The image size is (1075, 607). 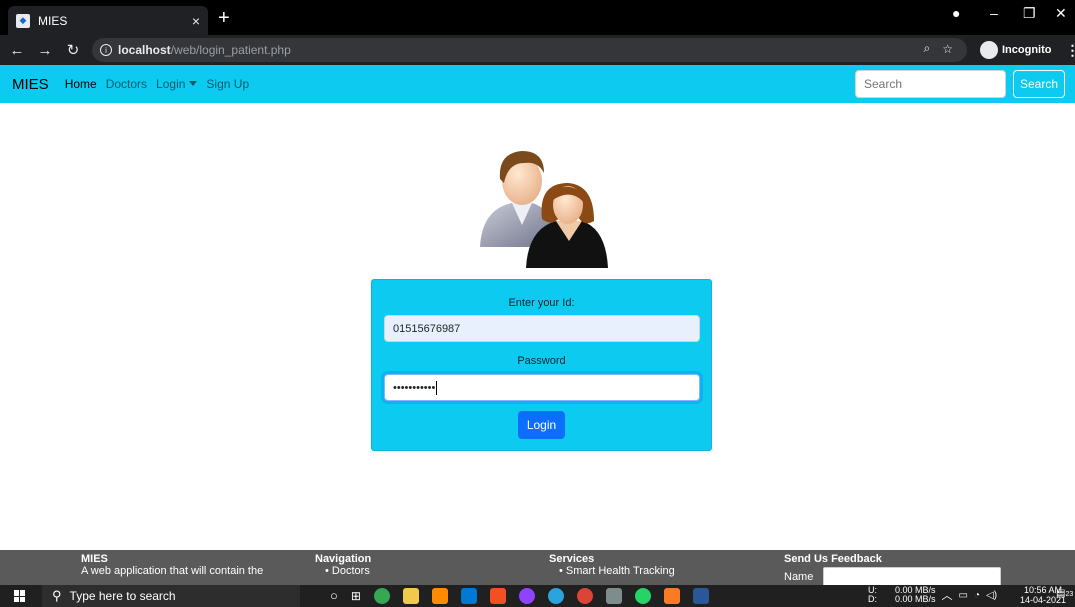 What do you see at coordinates (927, 48) in the screenshot?
I see `zoom-icon: ⌕` at bounding box center [927, 48].